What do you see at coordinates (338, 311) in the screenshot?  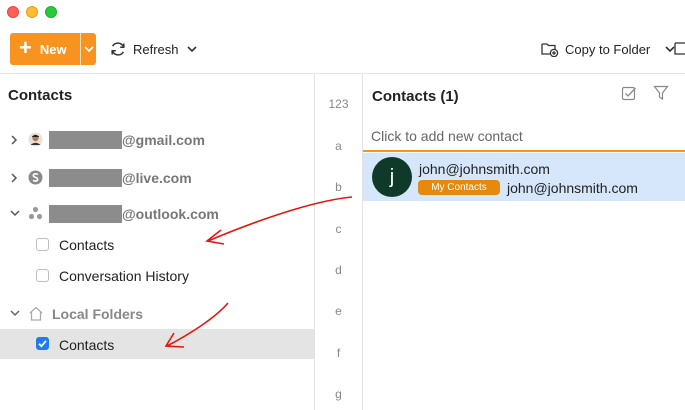 I see `index-letter: e` at bounding box center [338, 311].